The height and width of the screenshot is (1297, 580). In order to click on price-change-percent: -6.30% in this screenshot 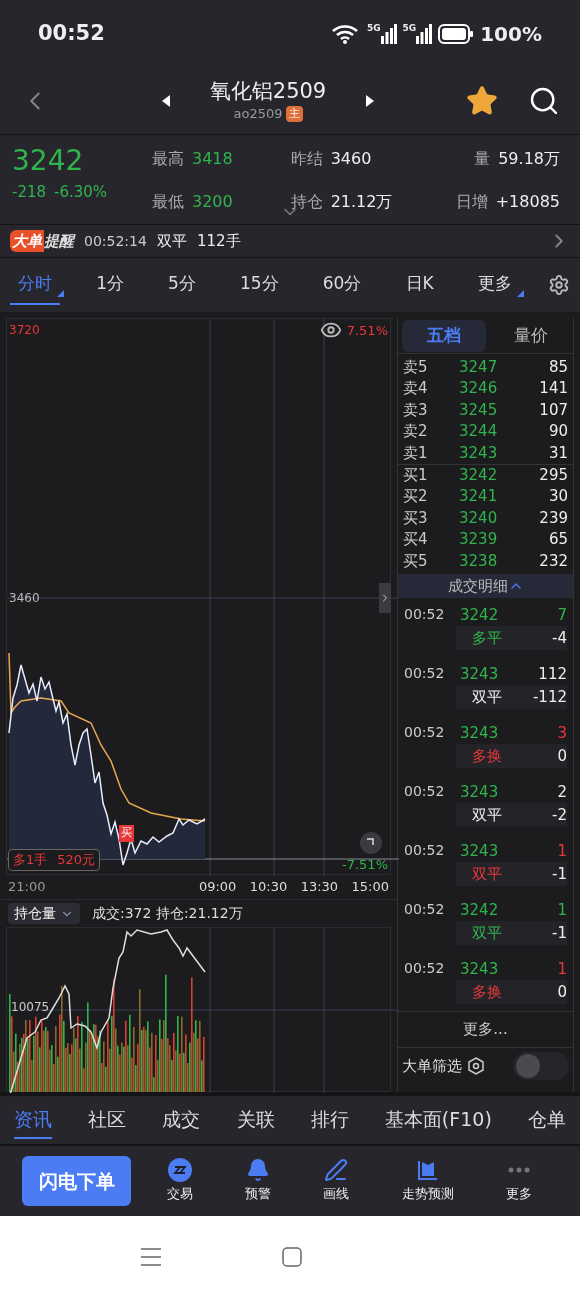, I will do `click(81, 192)`.